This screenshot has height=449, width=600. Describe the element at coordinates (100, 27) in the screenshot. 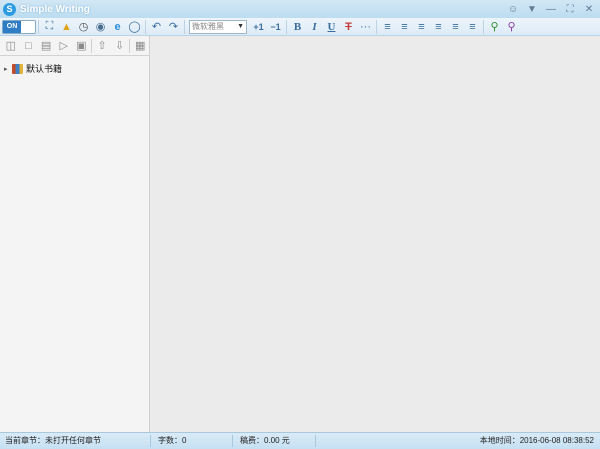

I see `chrome-icon: ◉` at that location.